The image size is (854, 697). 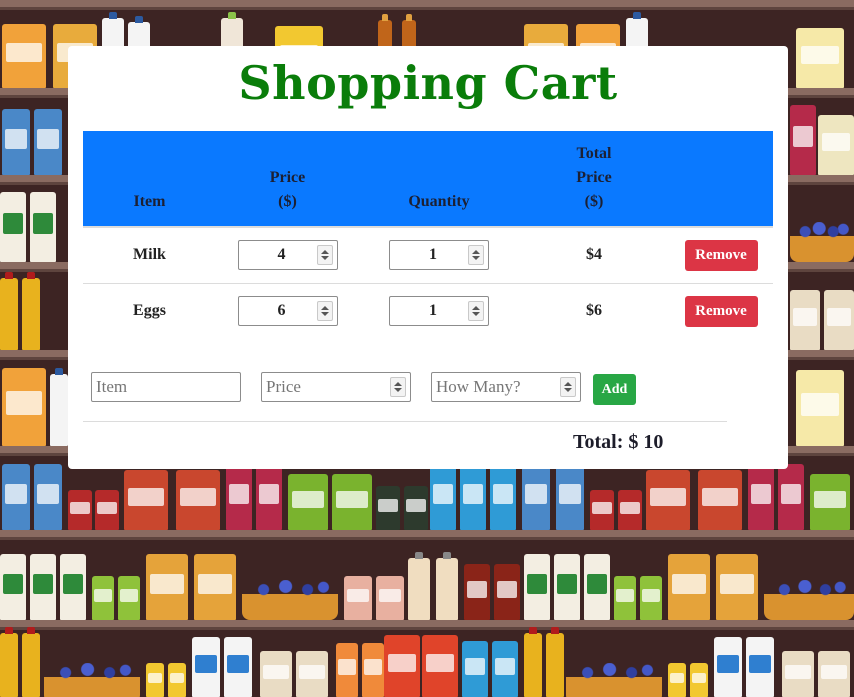 I want to click on table-header-row: Item Price ($) Quantity Total Price ($), so click(x=428, y=179).